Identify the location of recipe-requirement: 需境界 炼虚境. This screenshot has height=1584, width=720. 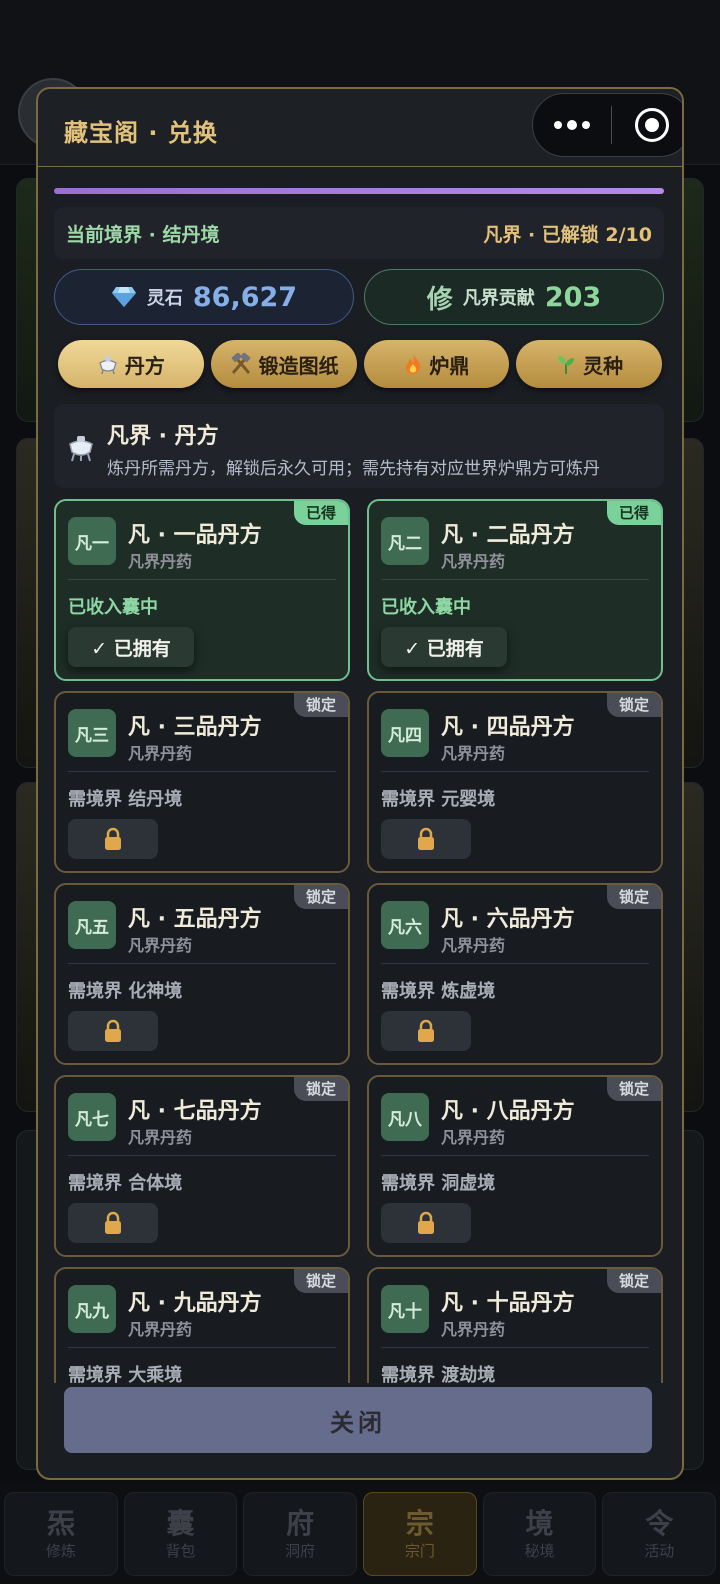
(438, 991).